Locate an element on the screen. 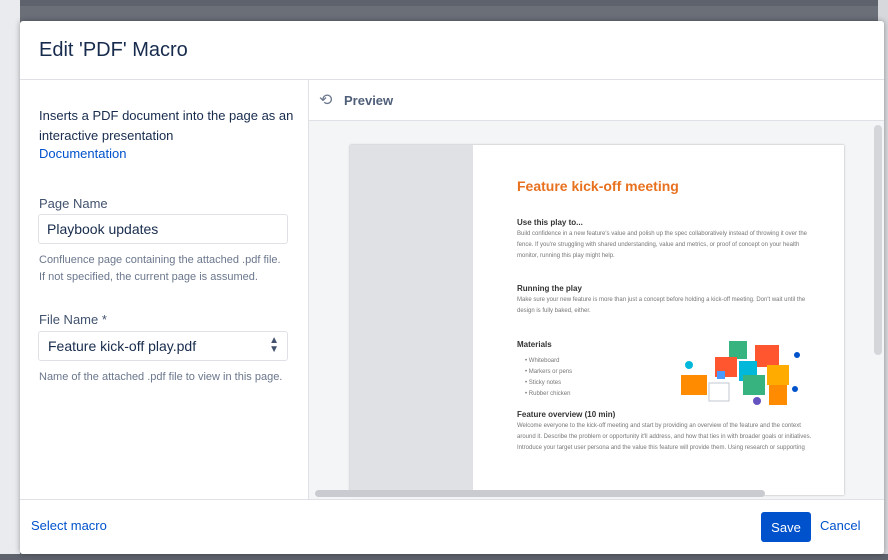 This screenshot has width=888, height=560. pdf-bullet: Markers or pens is located at coordinates (548, 372).